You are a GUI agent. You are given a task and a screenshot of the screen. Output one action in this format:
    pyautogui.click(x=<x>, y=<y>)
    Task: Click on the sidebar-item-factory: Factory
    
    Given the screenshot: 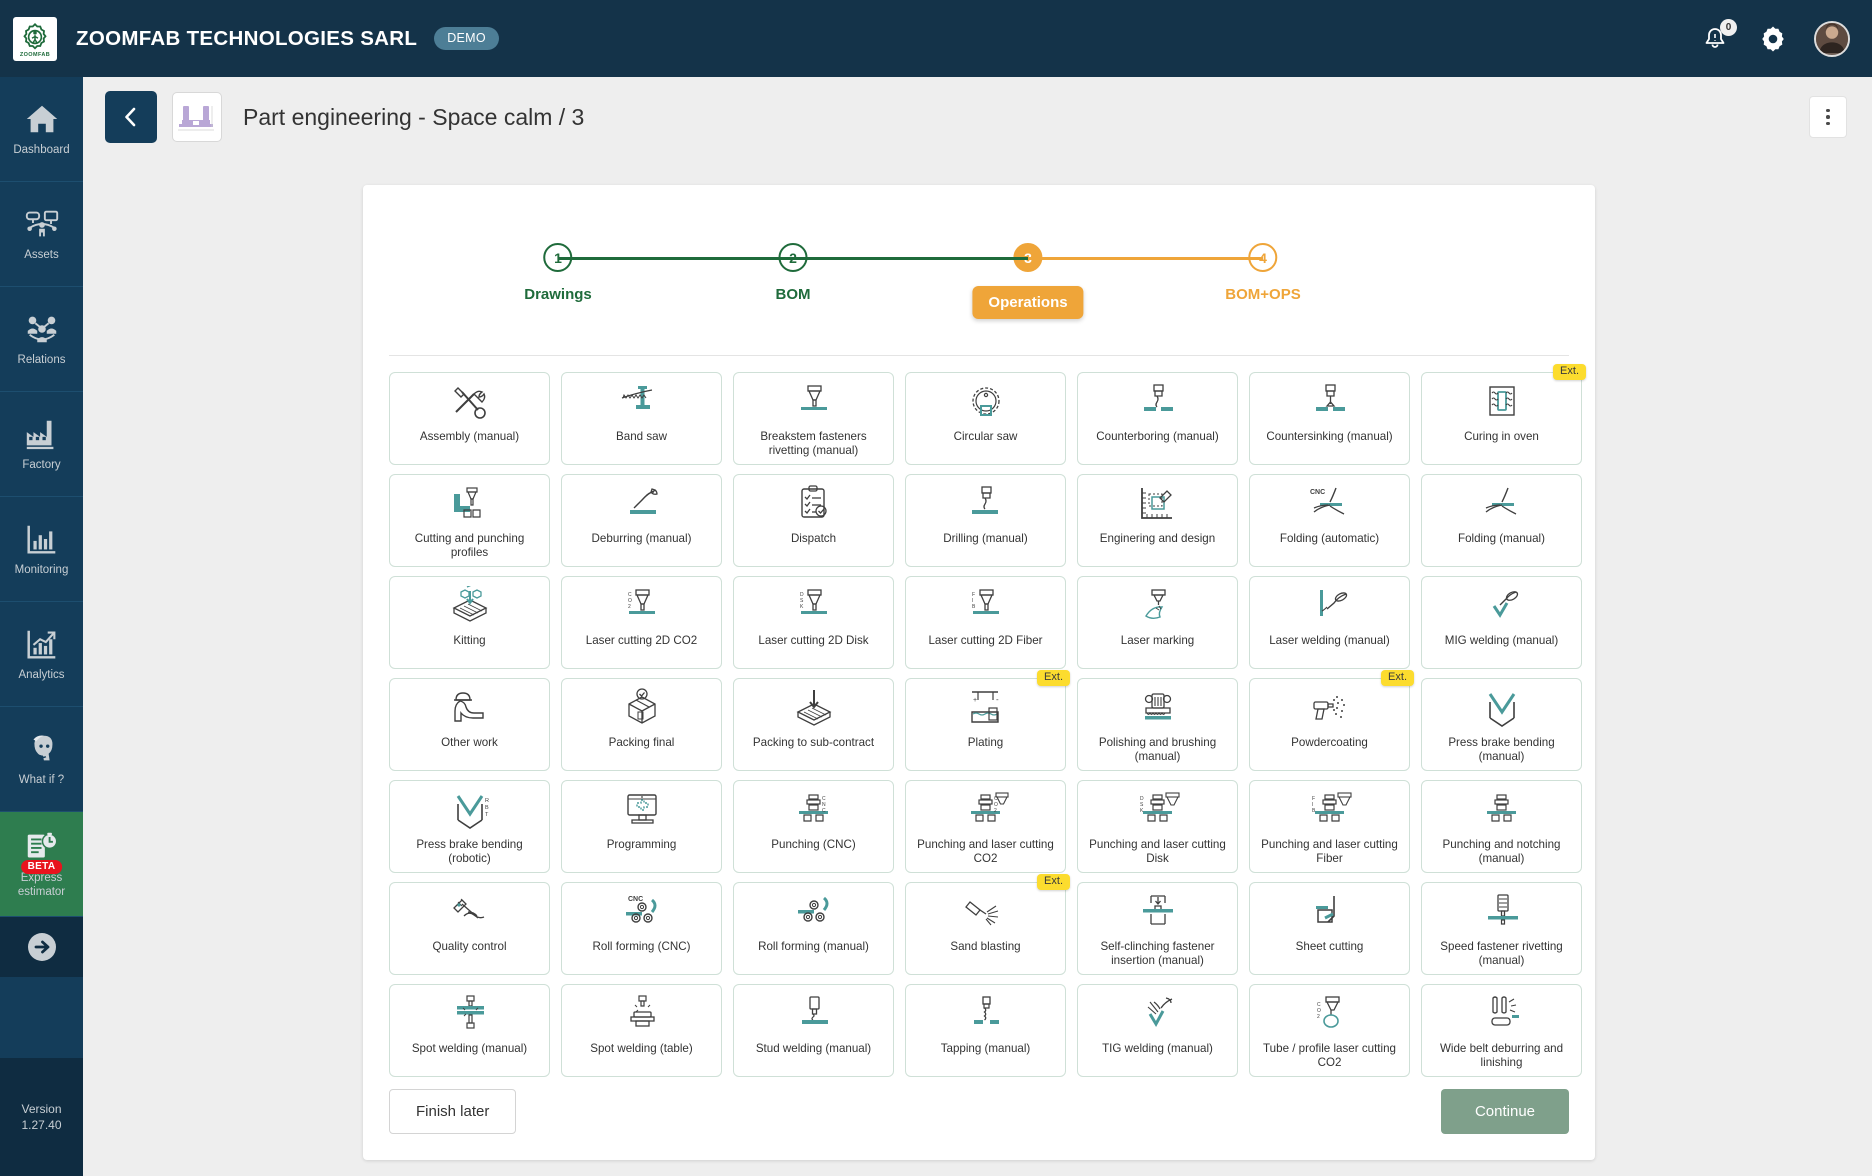 What is the action you would take?
    pyautogui.click(x=41, y=444)
    